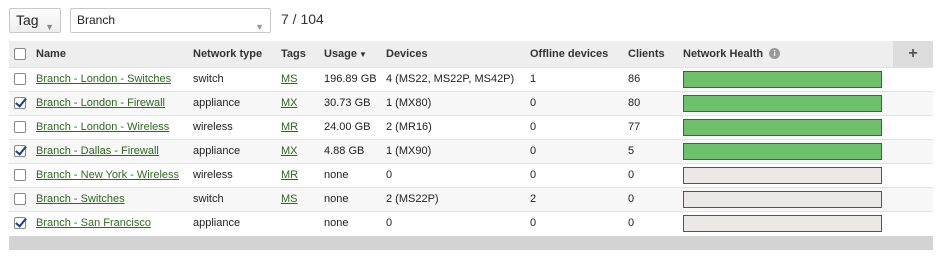 Image resolution: width=941 pixels, height=259 pixels. What do you see at coordinates (20, 53) in the screenshot?
I see `select-all-checkbox` at bounding box center [20, 53].